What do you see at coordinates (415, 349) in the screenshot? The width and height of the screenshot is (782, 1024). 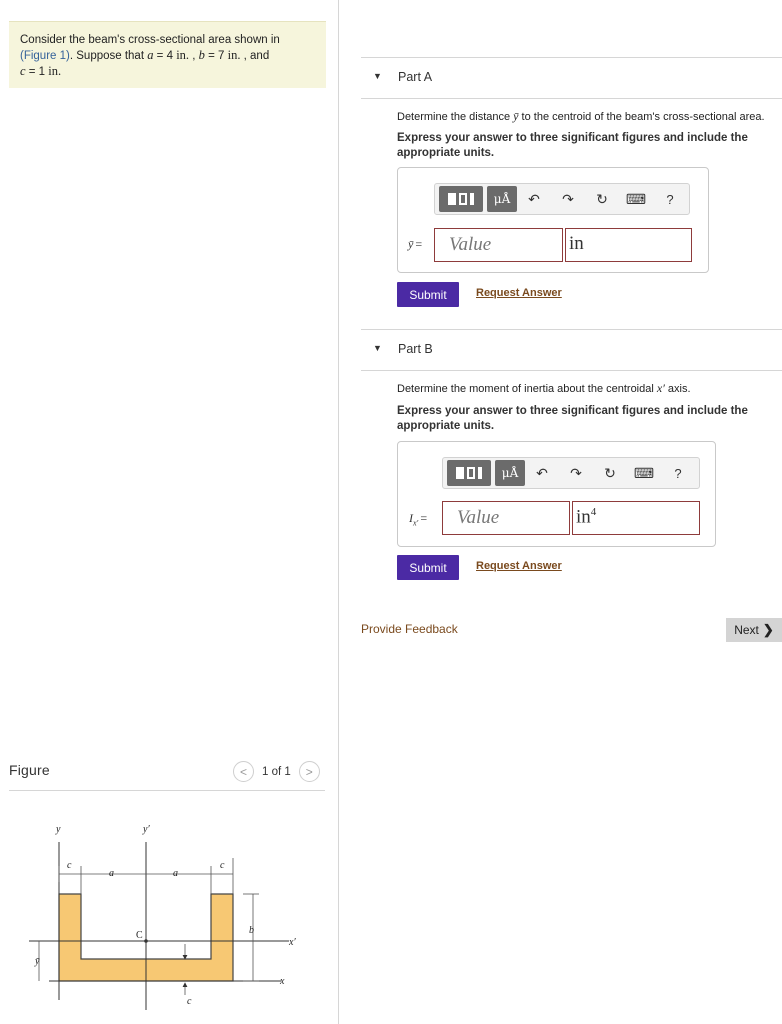 I see `part-b-title: Part B` at bounding box center [415, 349].